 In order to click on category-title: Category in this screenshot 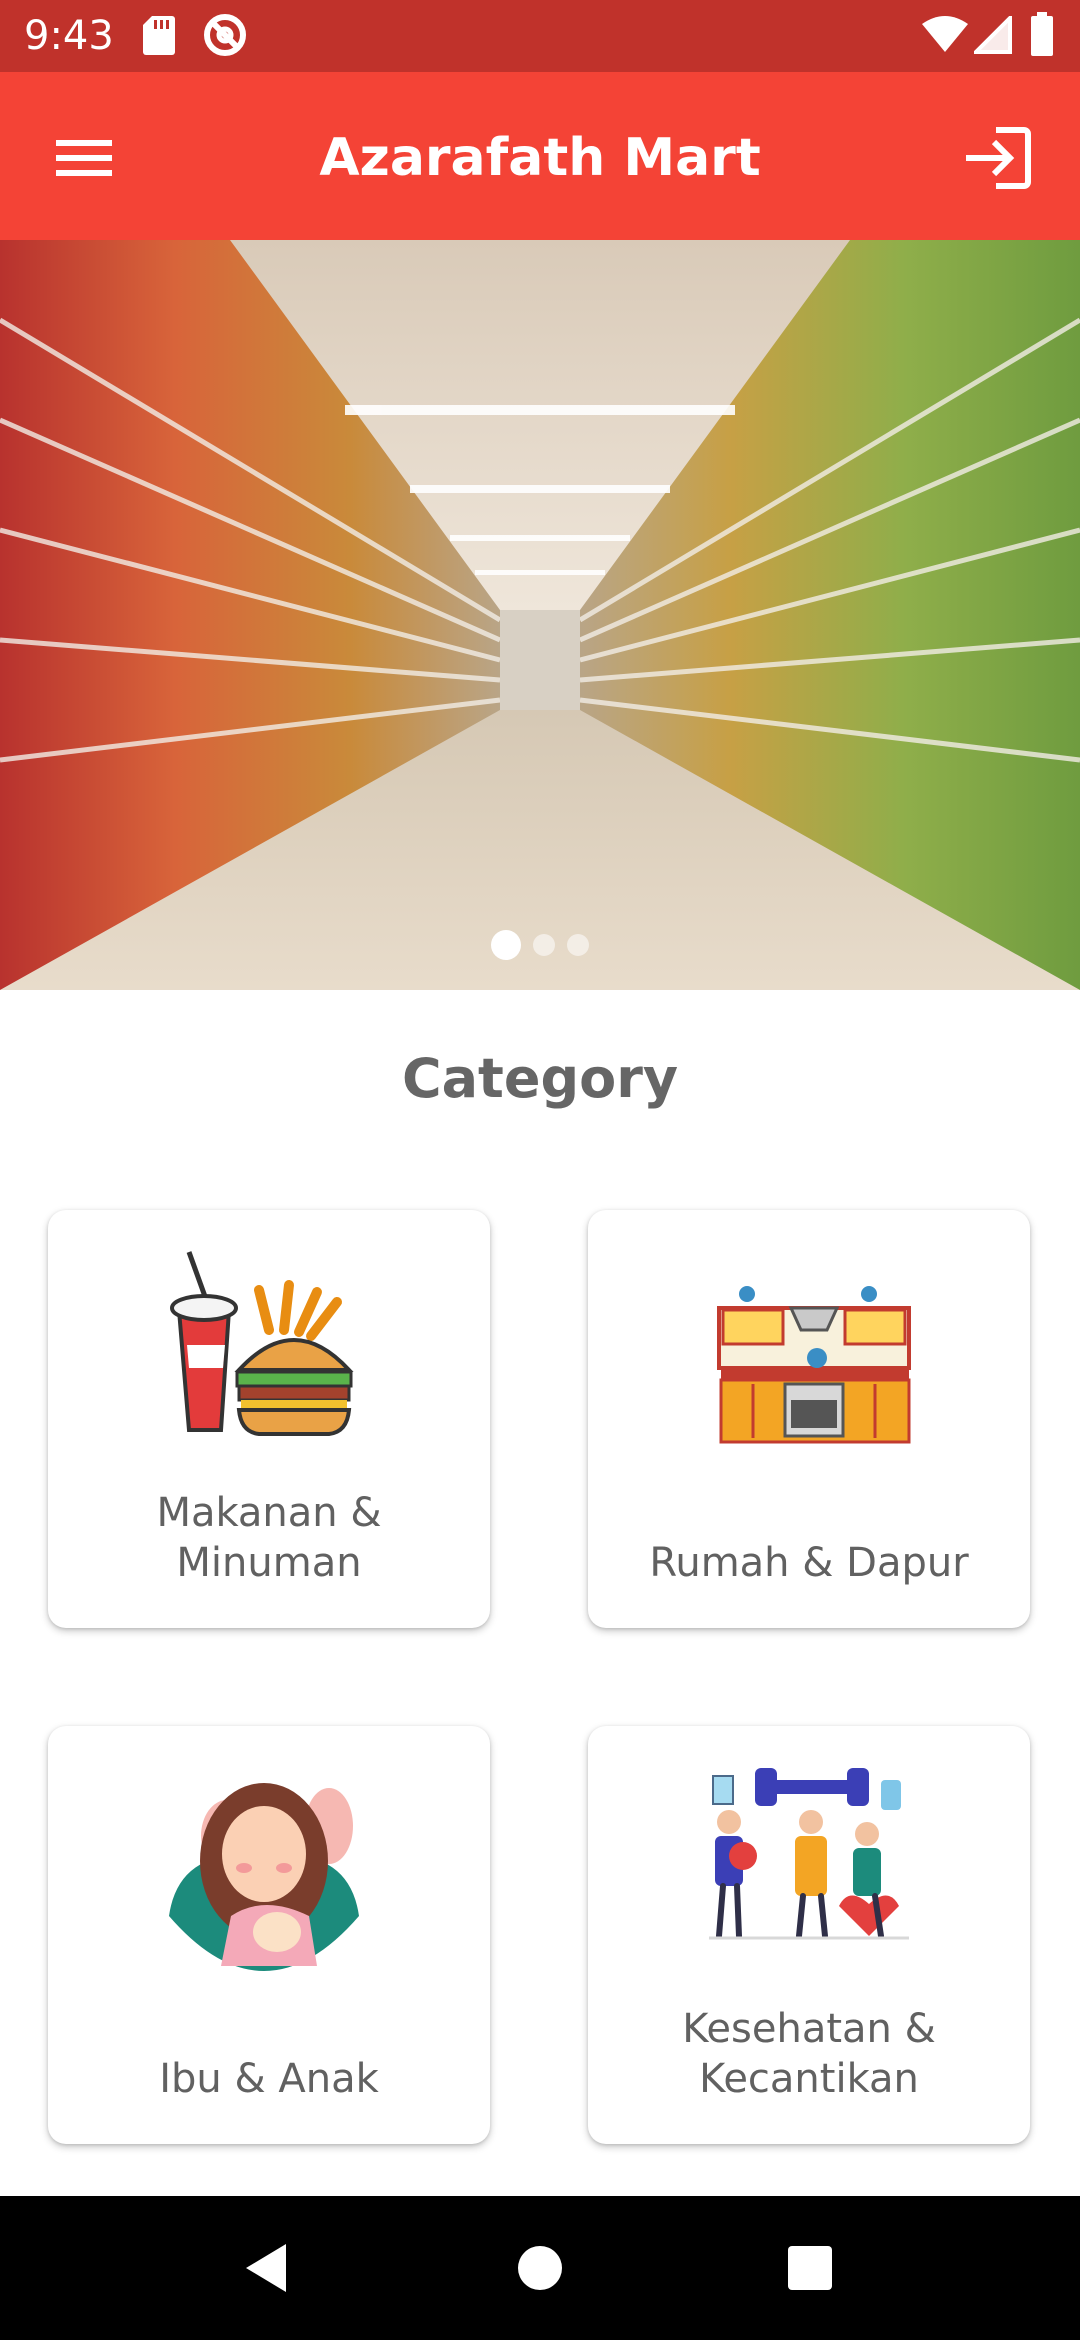, I will do `click(540, 1078)`.